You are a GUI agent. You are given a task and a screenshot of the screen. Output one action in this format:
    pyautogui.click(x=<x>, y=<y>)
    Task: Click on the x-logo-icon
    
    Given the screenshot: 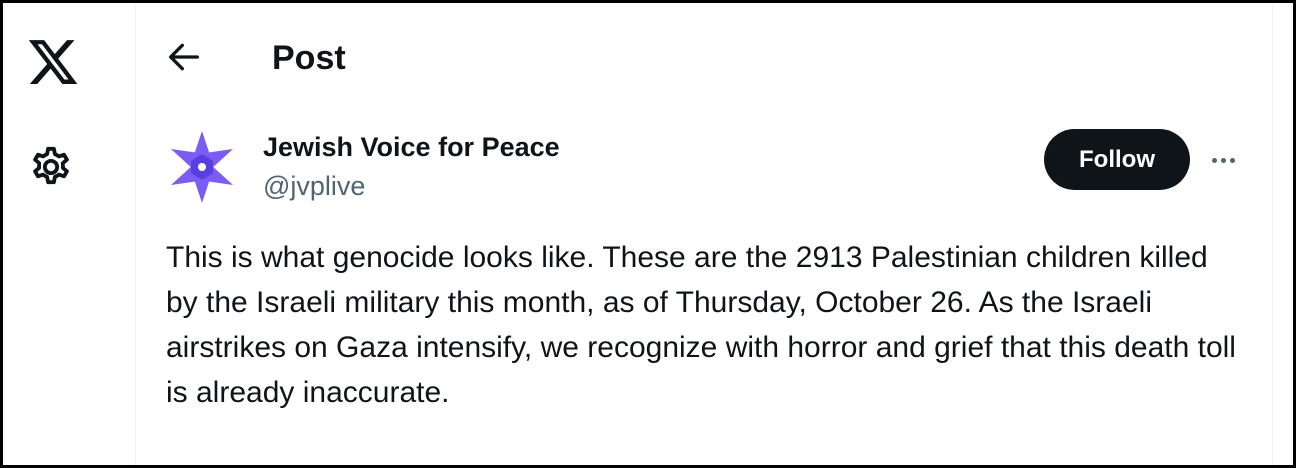 What is the action you would take?
    pyautogui.click(x=53, y=62)
    